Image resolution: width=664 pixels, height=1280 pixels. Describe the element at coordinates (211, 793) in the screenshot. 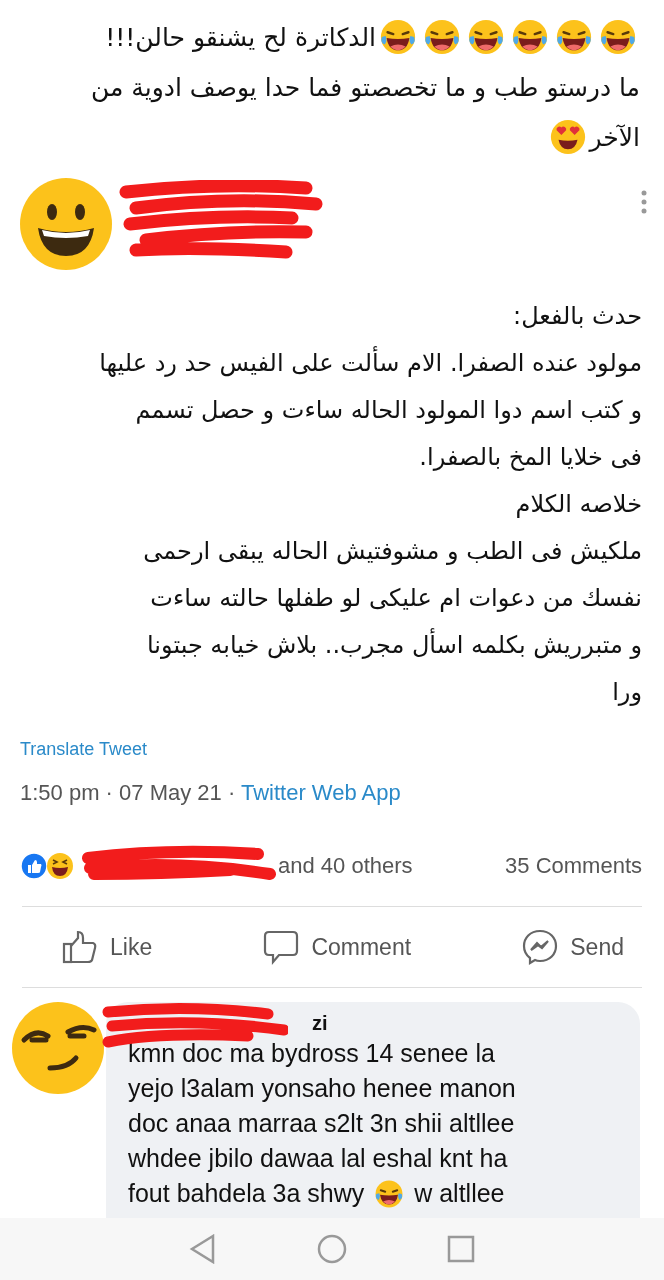

I see `tweet-timestamp: 1:50 pm · 07 May 21 · Twitter Web App` at that location.